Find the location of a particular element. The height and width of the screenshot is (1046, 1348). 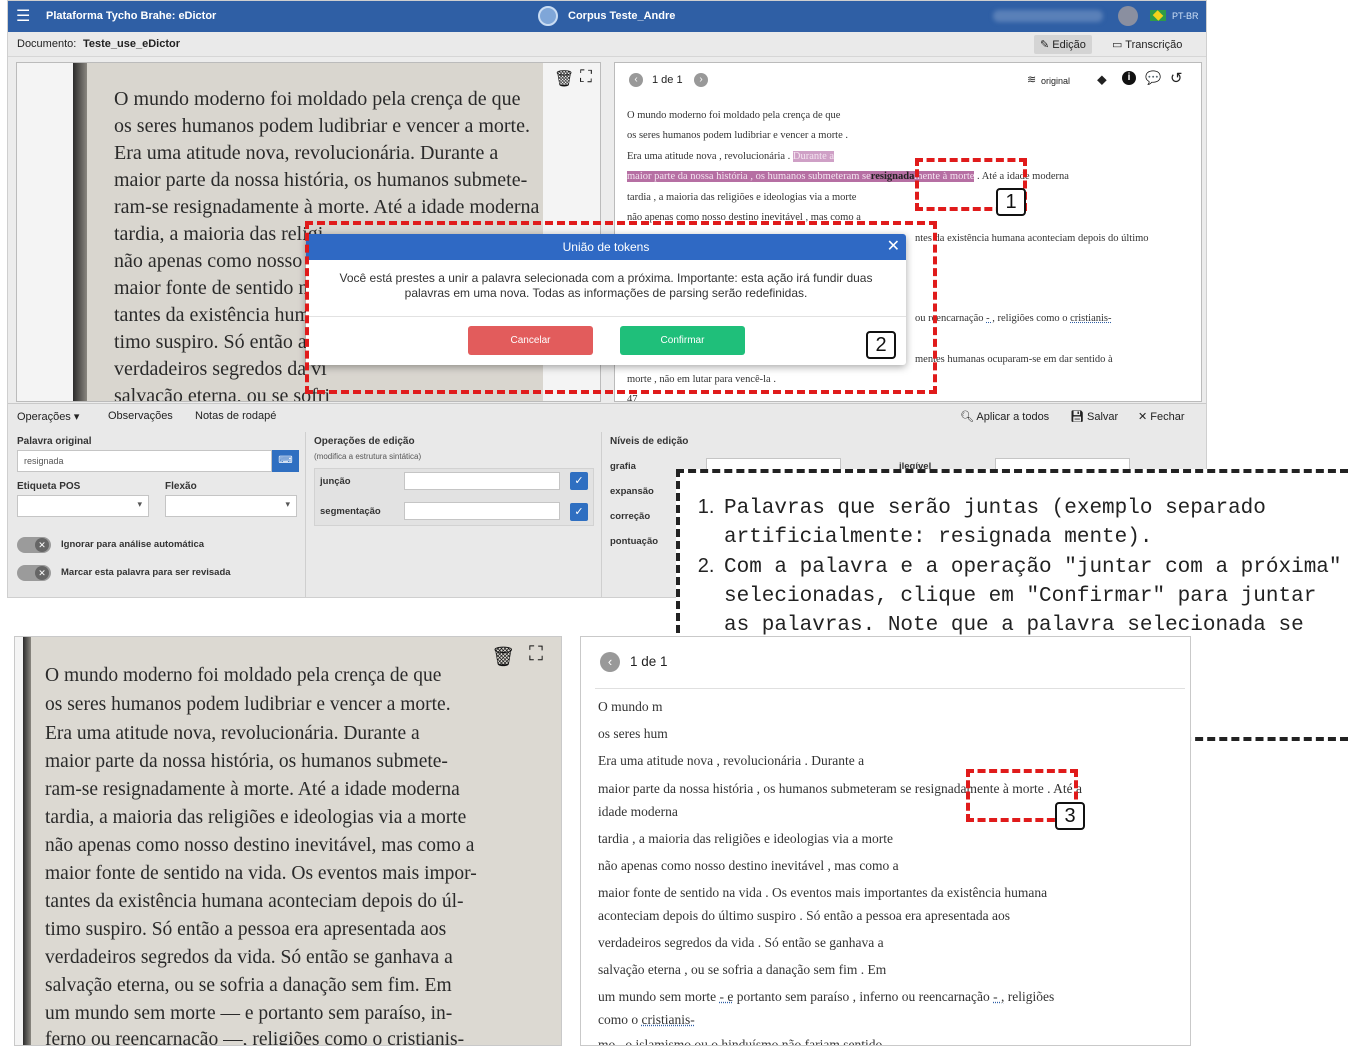

avatar is located at coordinates (1128, 16).